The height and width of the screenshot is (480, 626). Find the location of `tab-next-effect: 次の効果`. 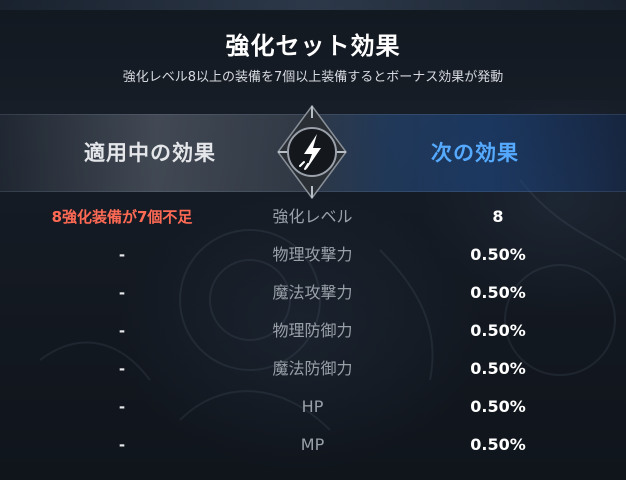

tab-next-effect: 次の効果 is located at coordinates (475, 153).